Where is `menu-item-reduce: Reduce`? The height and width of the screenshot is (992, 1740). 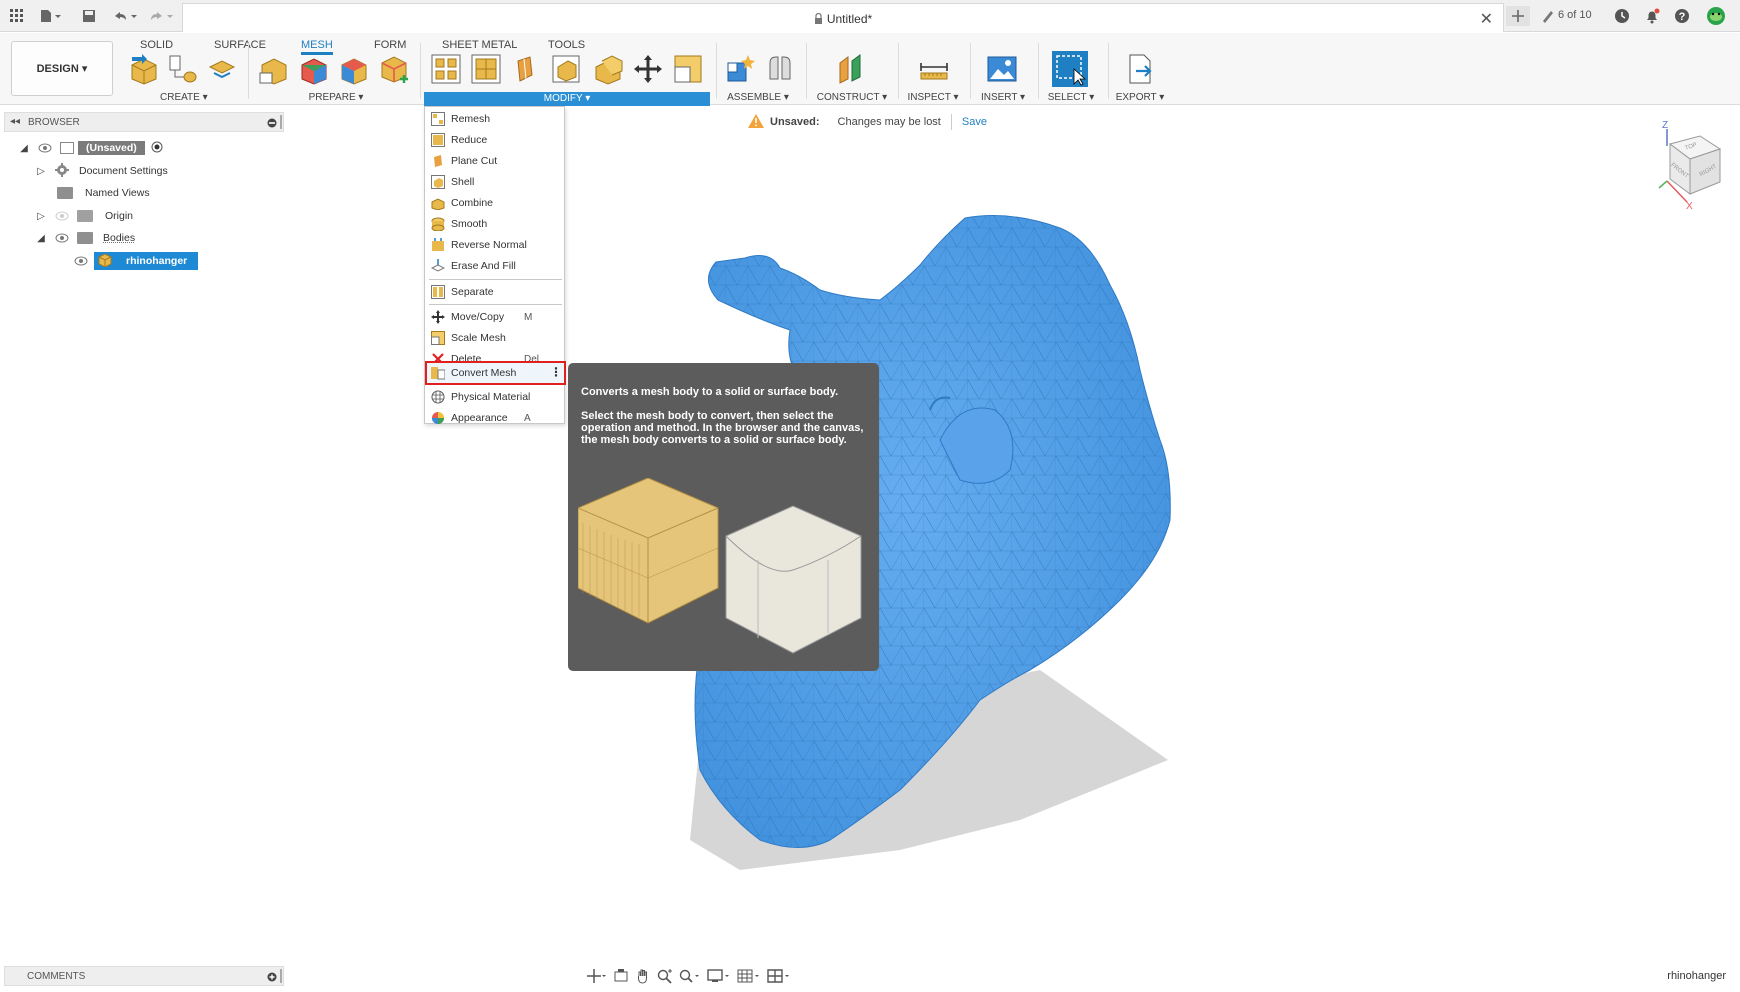
menu-item-reduce: Reduce is located at coordinates (494, 140).